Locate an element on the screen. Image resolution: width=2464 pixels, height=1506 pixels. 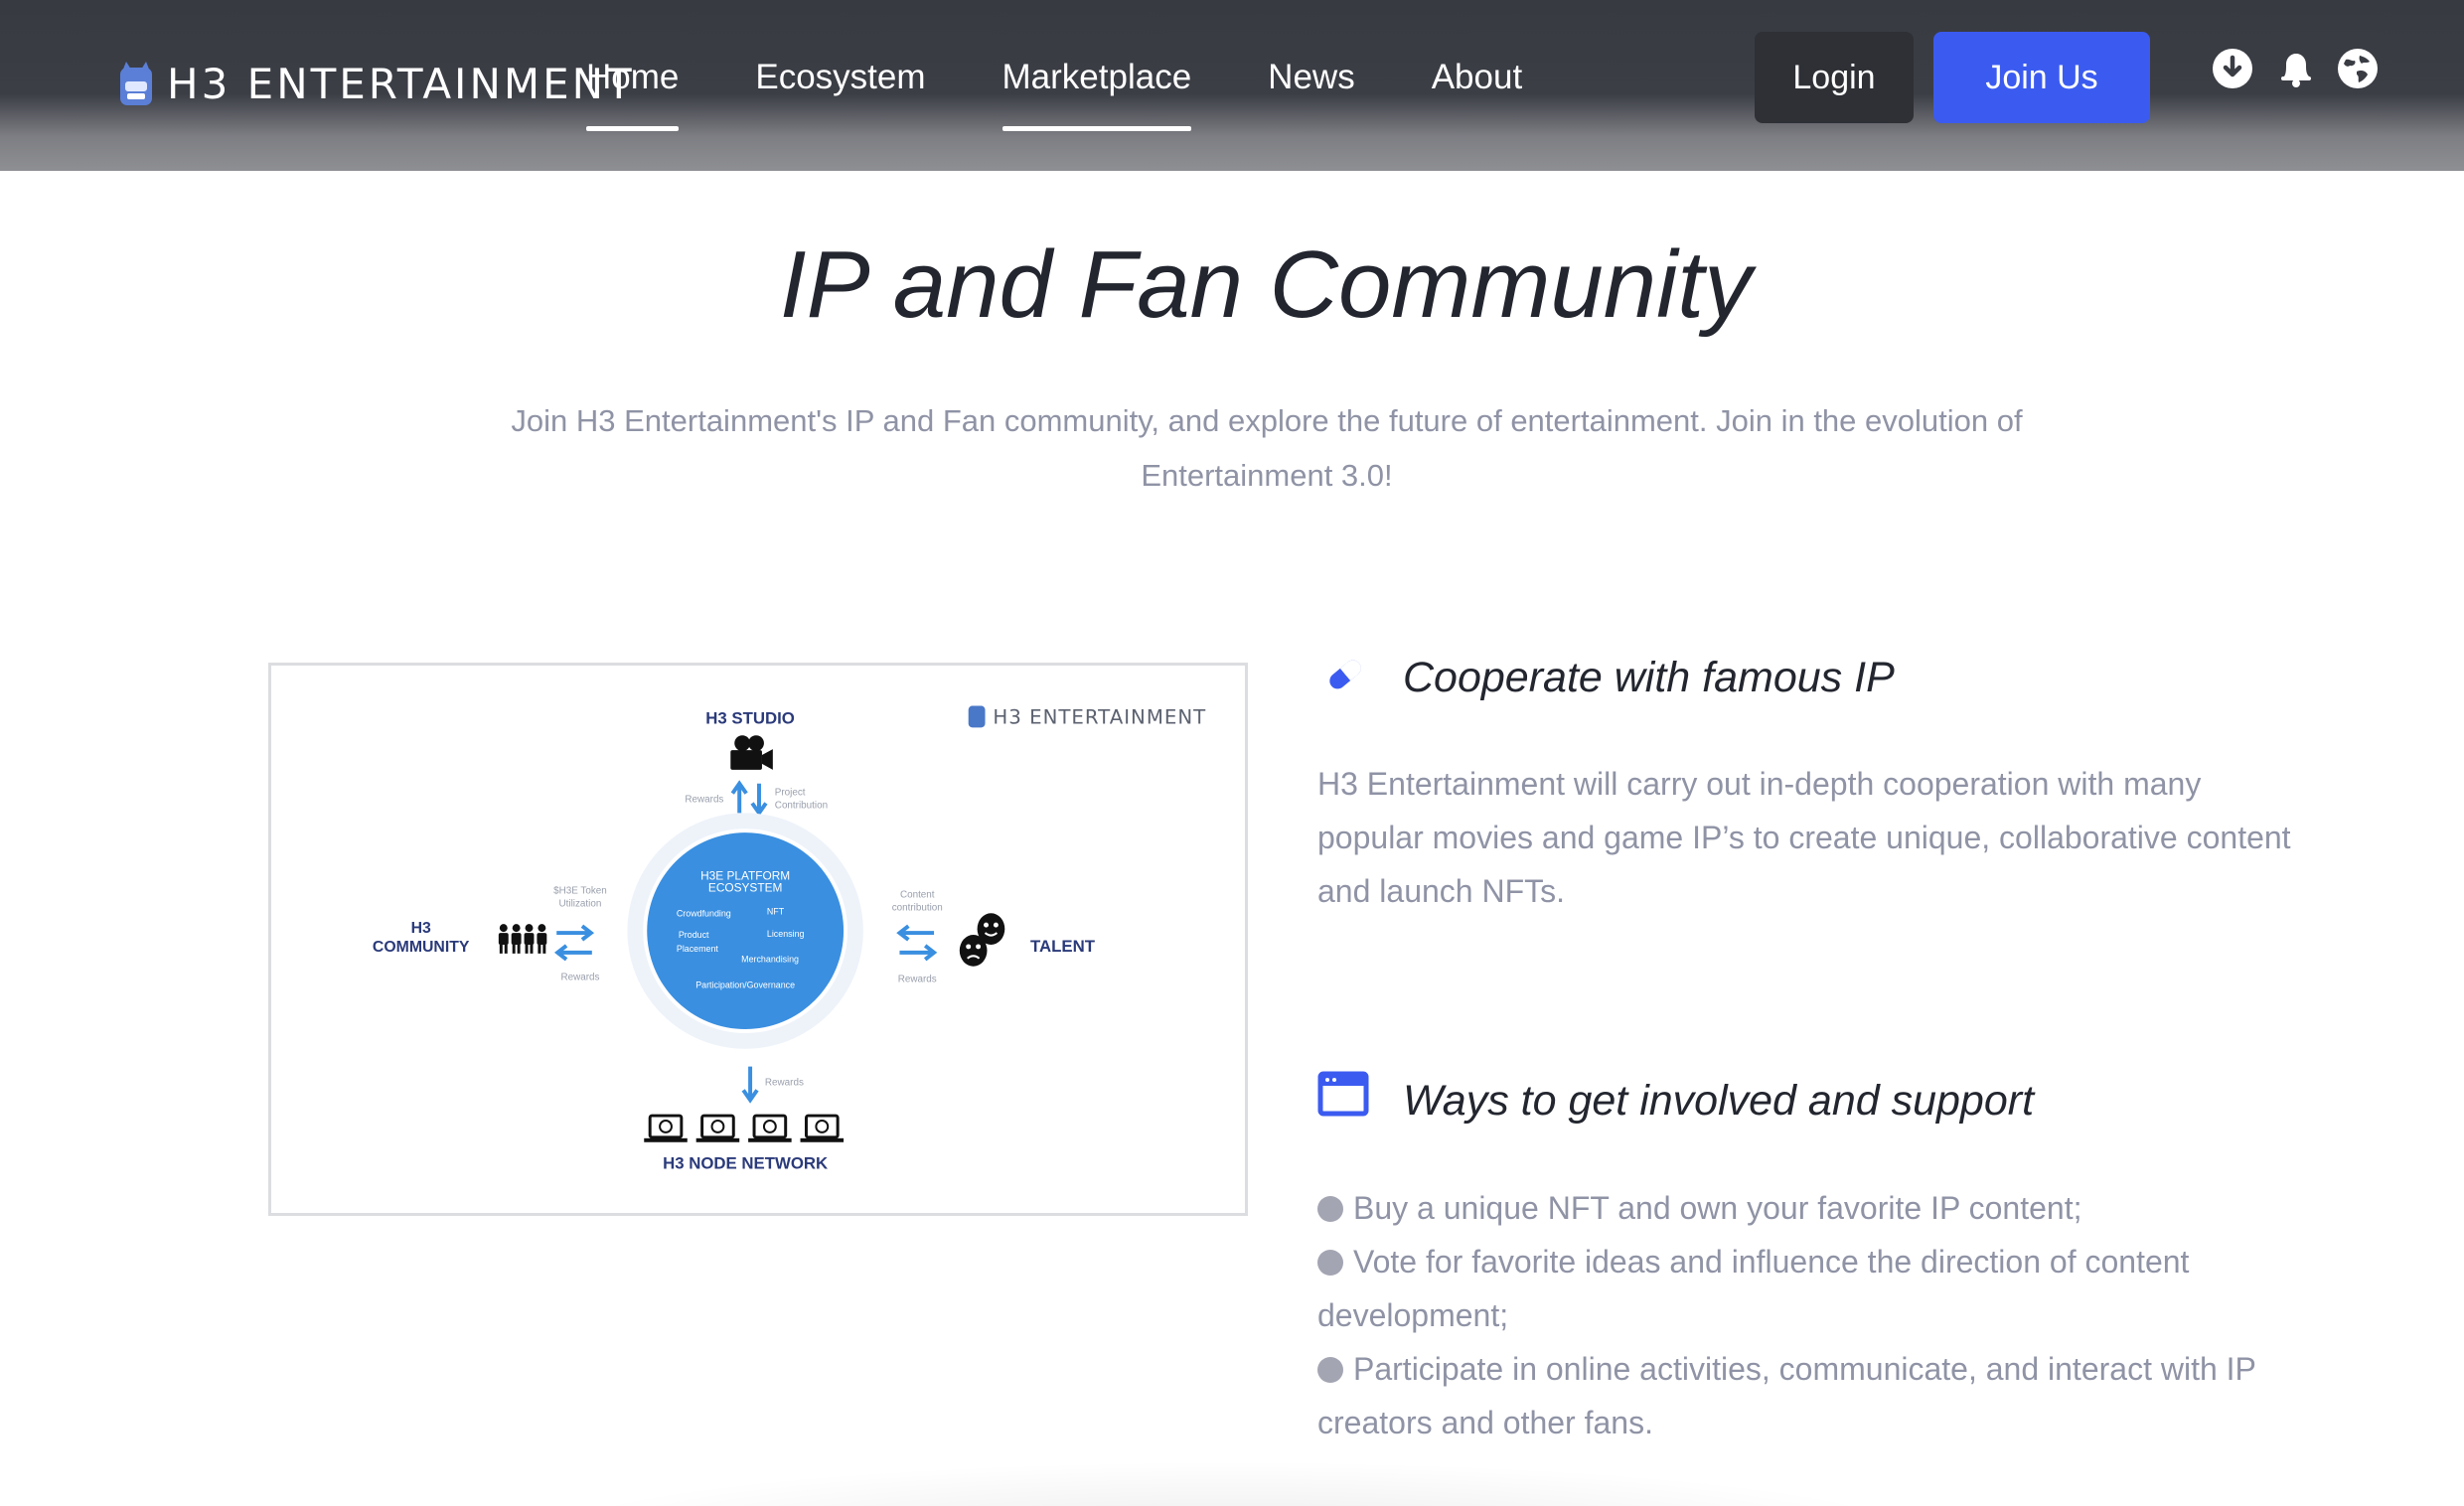
community-label-2: COMMUNITY is located at coordinates (422, 947).